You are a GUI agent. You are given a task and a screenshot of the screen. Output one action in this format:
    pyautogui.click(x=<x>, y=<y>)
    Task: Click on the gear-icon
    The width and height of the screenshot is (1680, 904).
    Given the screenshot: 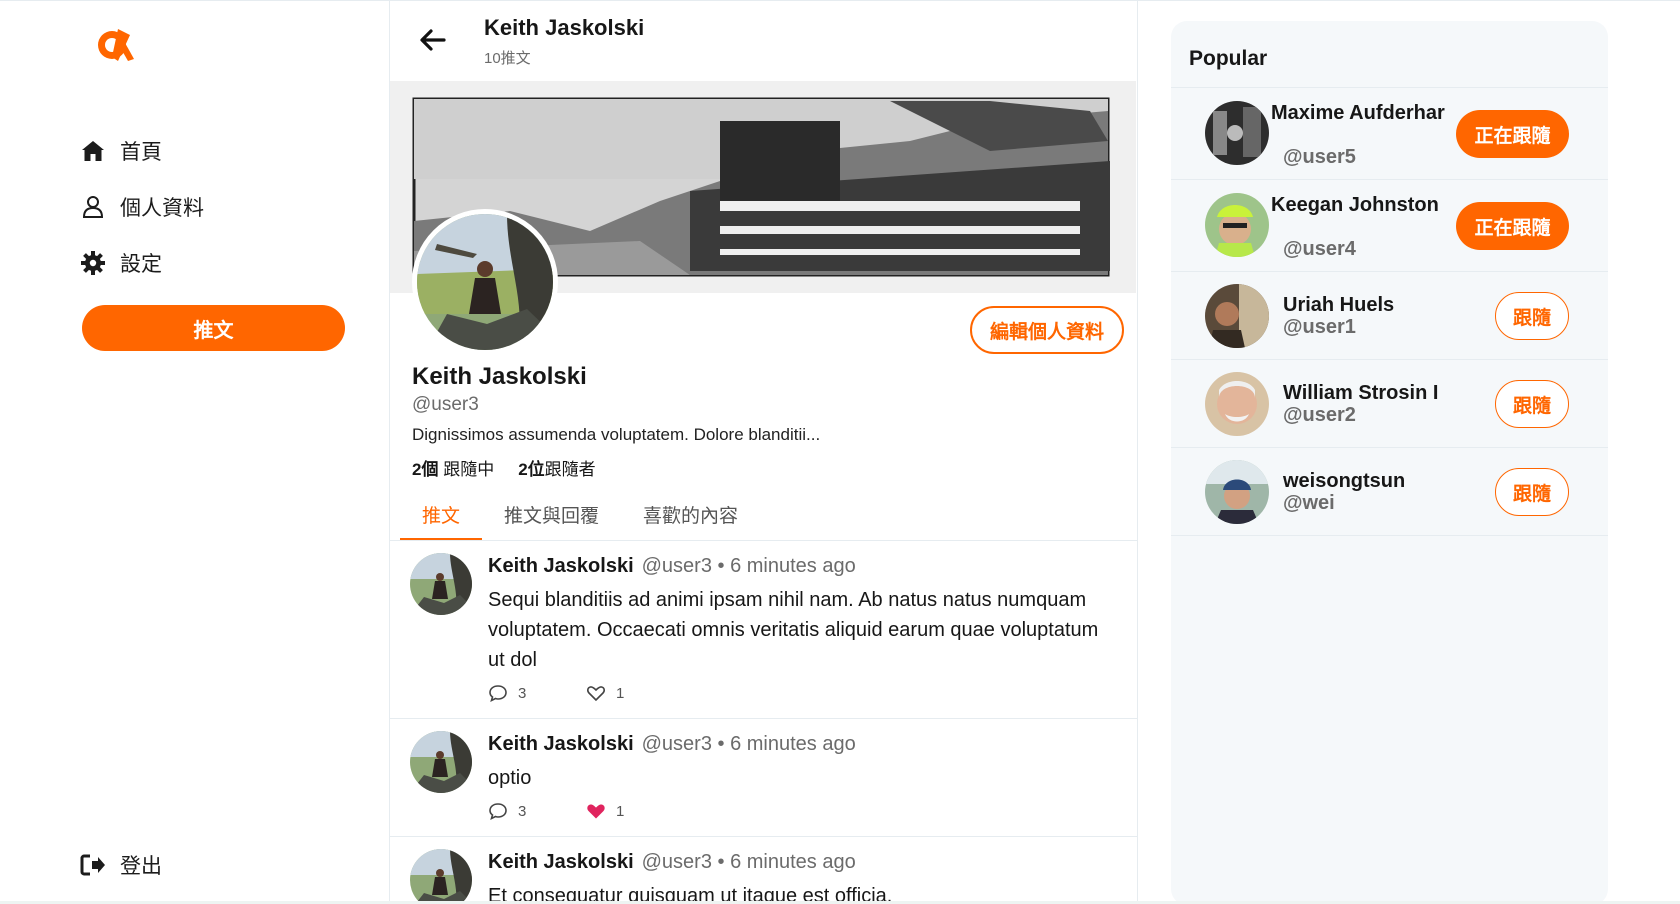 What is the action you would take?
    pyautogui.click(x=93, y=263)
    